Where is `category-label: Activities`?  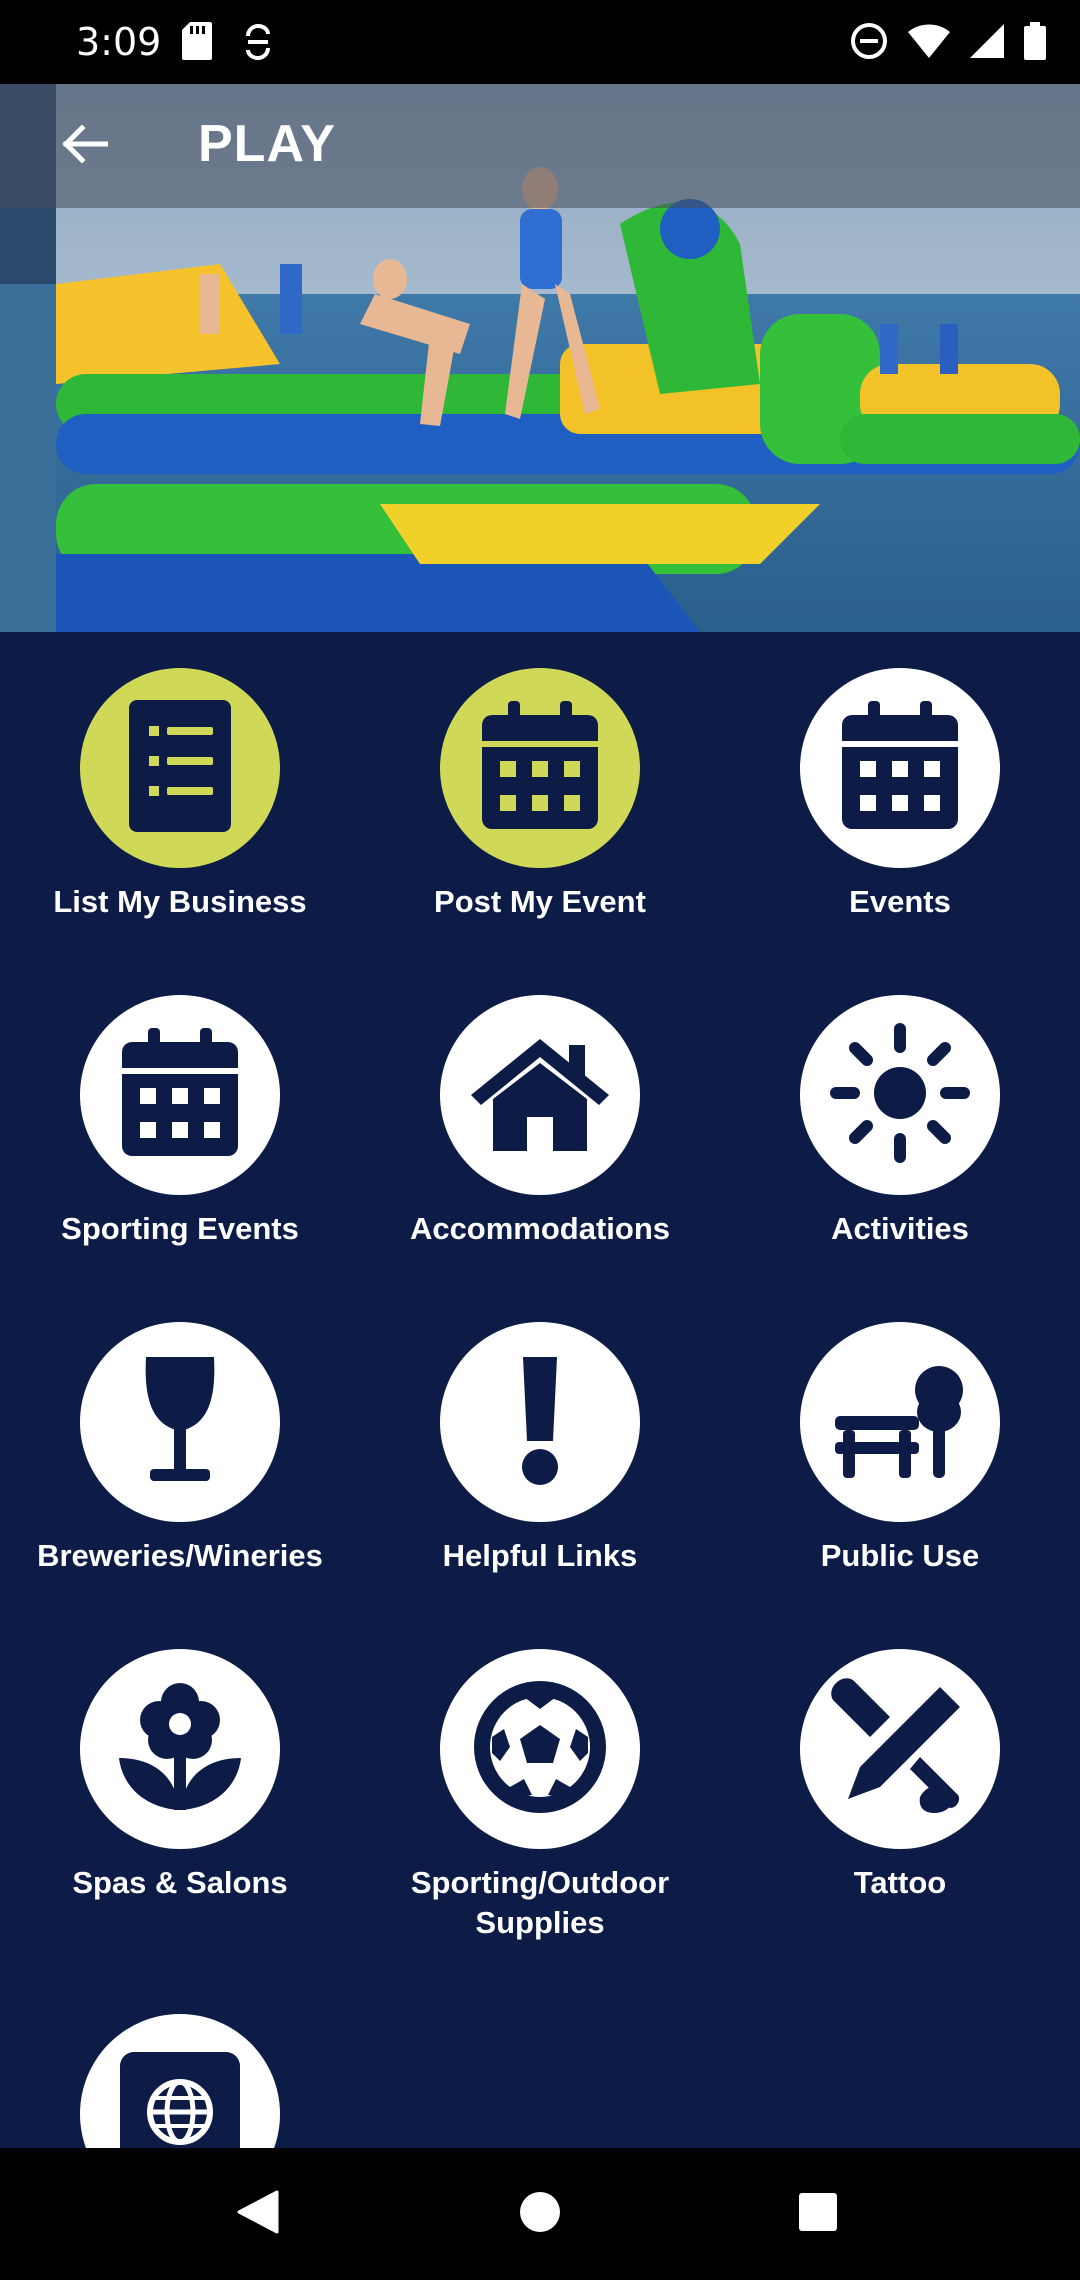 category-label: Activities is located at coordinates (900, 1228).